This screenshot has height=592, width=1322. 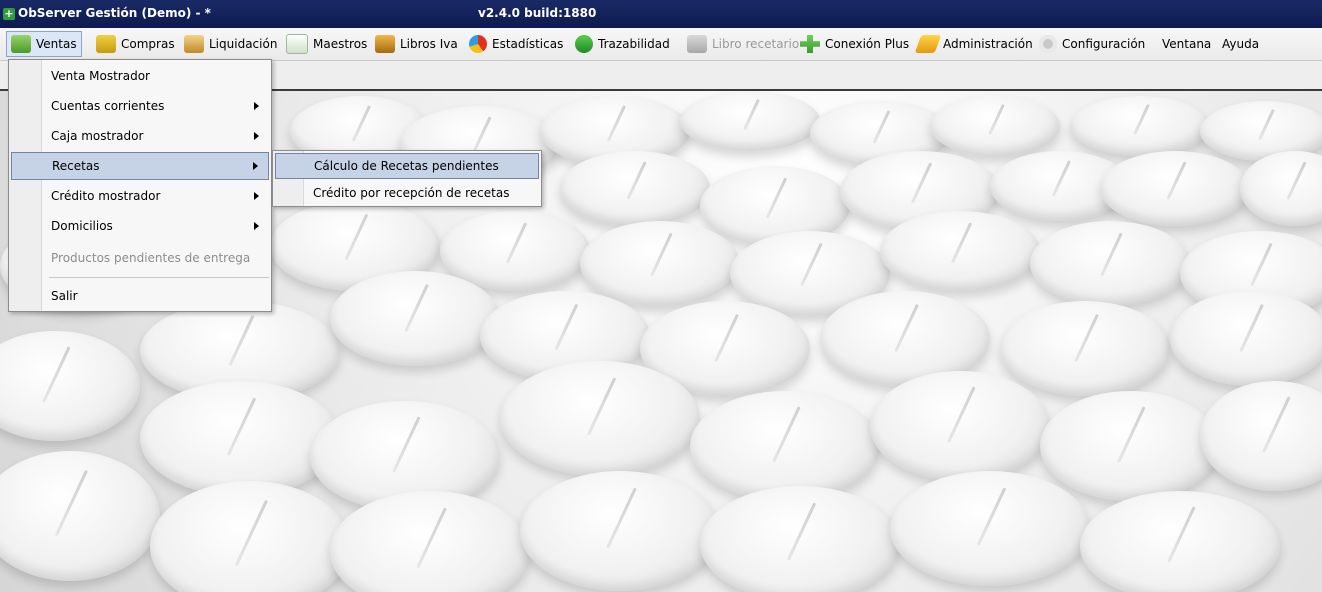 I want to click on menu-maestros: Maestros, so click(x=326, y=44).